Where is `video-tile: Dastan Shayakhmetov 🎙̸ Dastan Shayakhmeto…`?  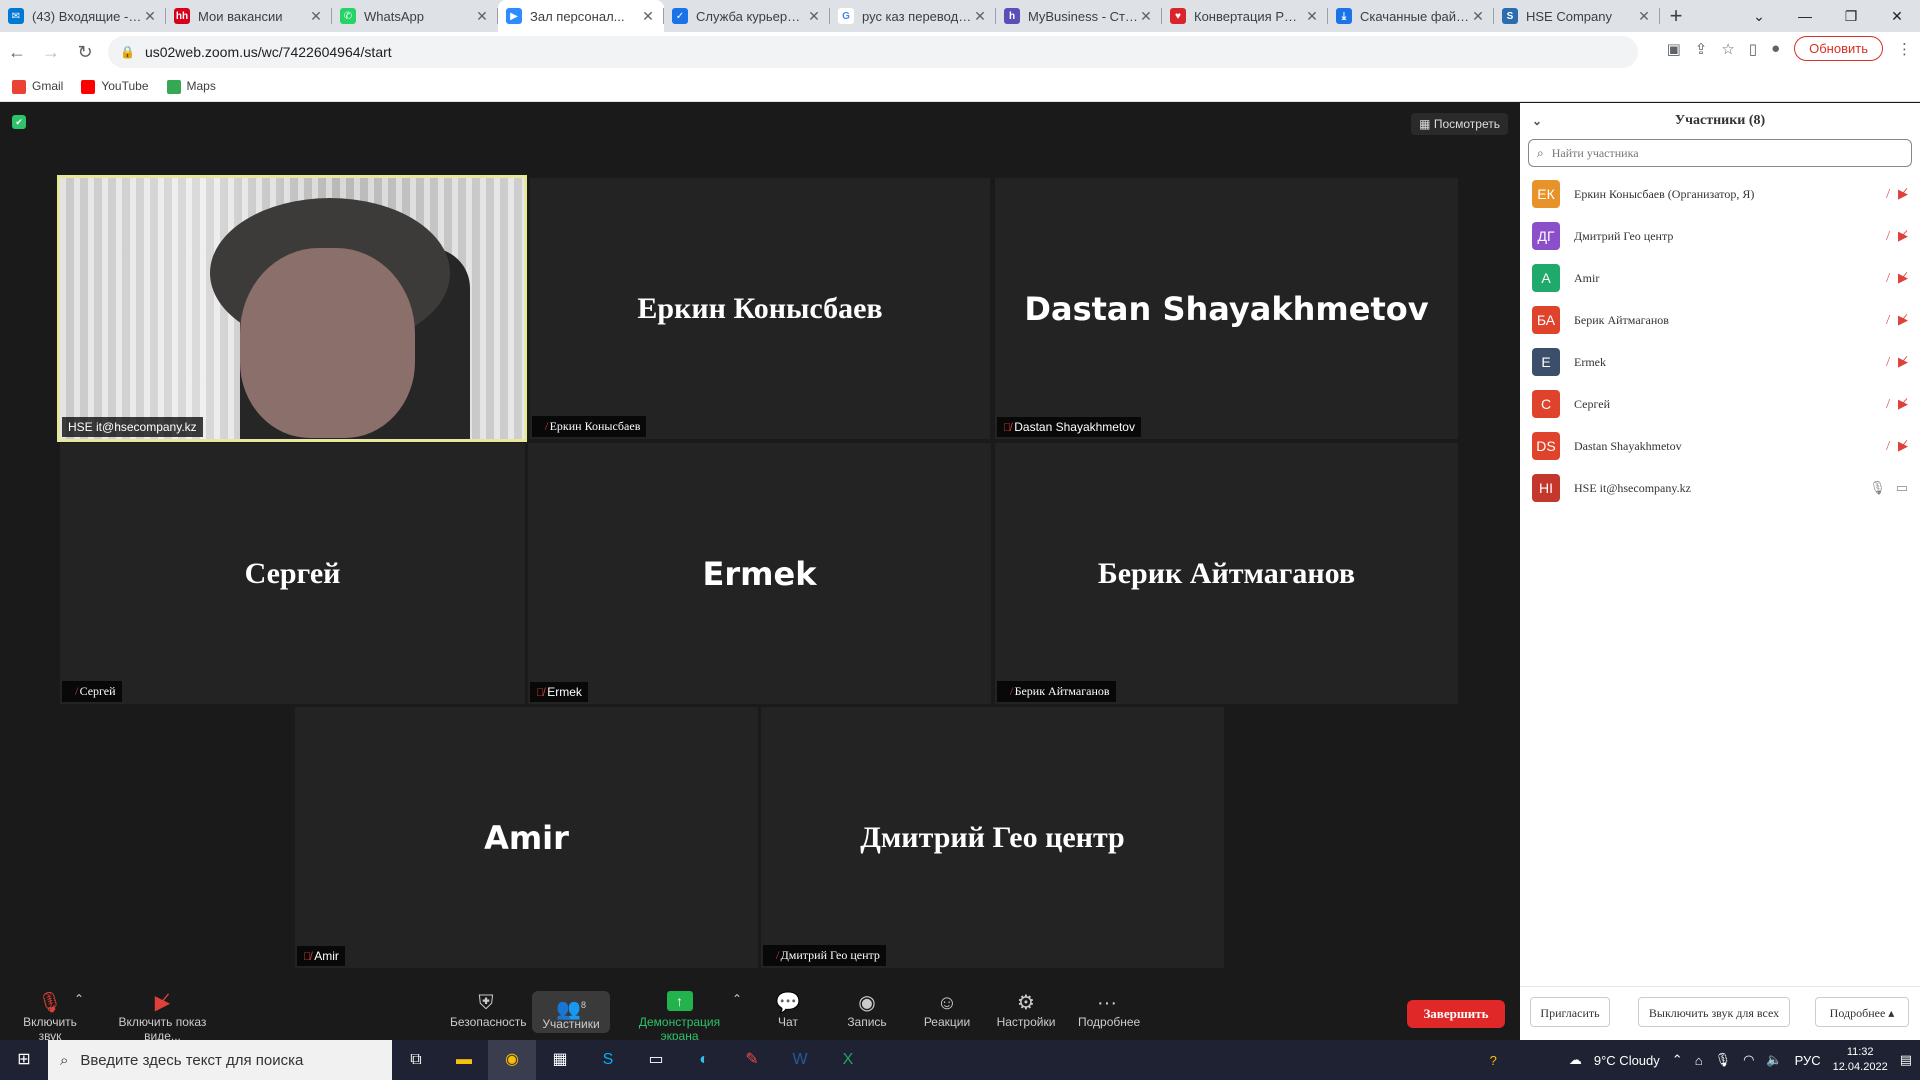
video-tile: Dastan Shayakhmetov 🎙̸ Dastan Shayakhmeto… is located at coordinates (1226, 308).